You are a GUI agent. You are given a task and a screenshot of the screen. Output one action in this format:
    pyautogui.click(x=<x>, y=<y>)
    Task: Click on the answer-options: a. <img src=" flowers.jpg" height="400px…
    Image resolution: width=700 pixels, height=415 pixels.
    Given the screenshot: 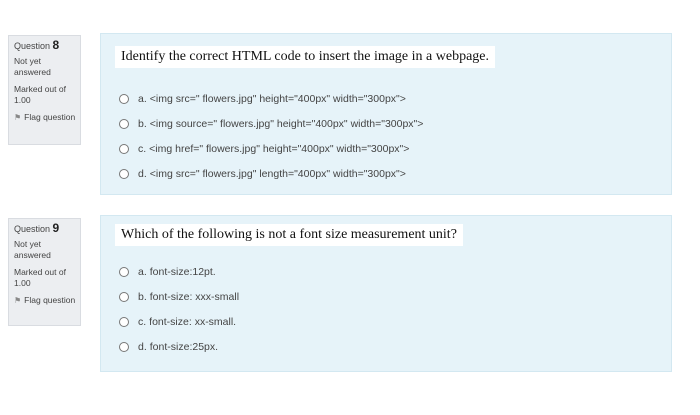 What is the action you would take?
    pyautogui.click(x=271, y=136)
    